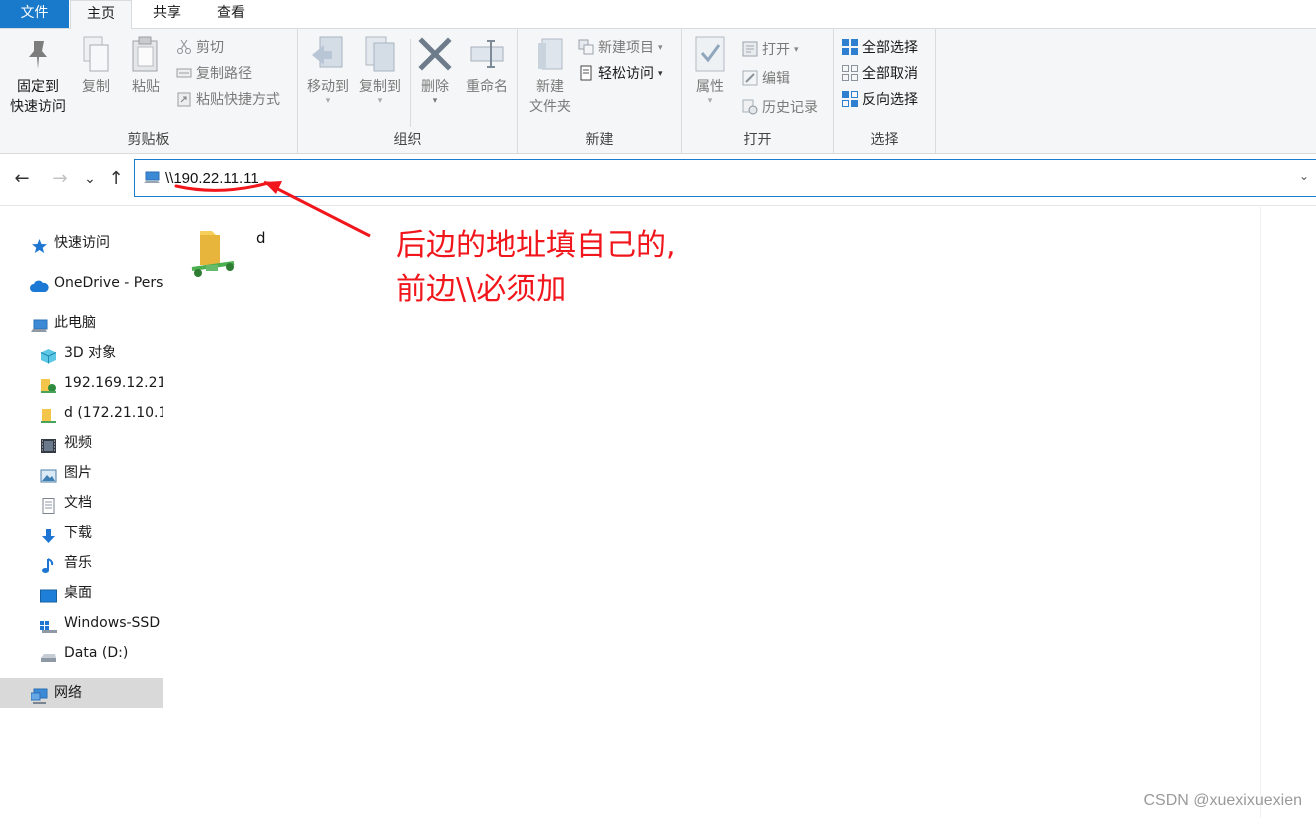 This screenshot has width=1316, height=818. What do you see at coordinates (536, 245) in the screenshot?
I see `annotation-line1: 后边的地址填自己的,` at bounding box center [536, 245].